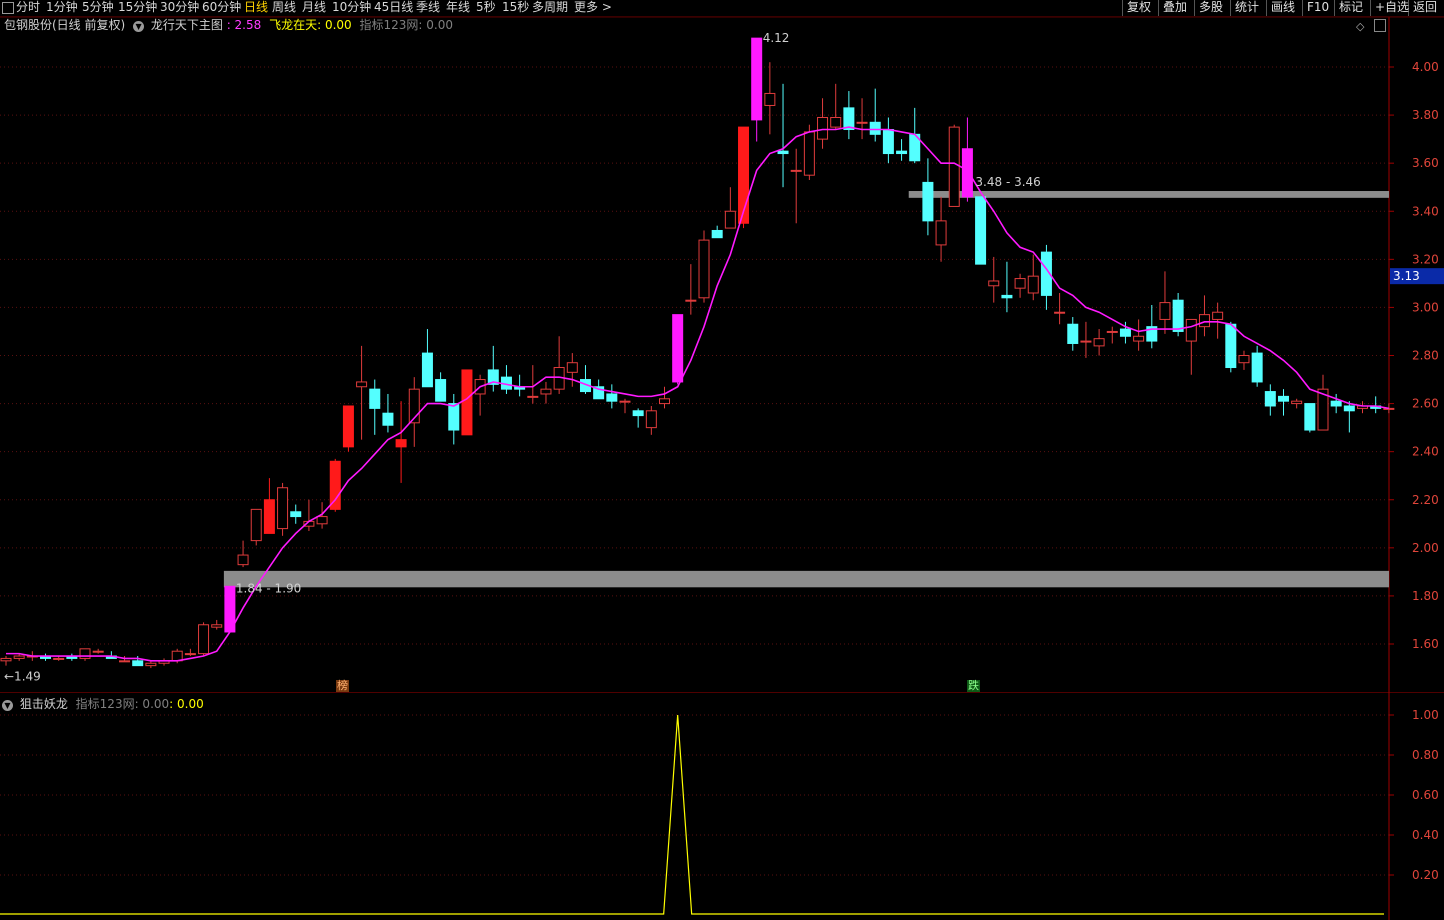  I want to click on tab-0: 分时, so click(28, 8).